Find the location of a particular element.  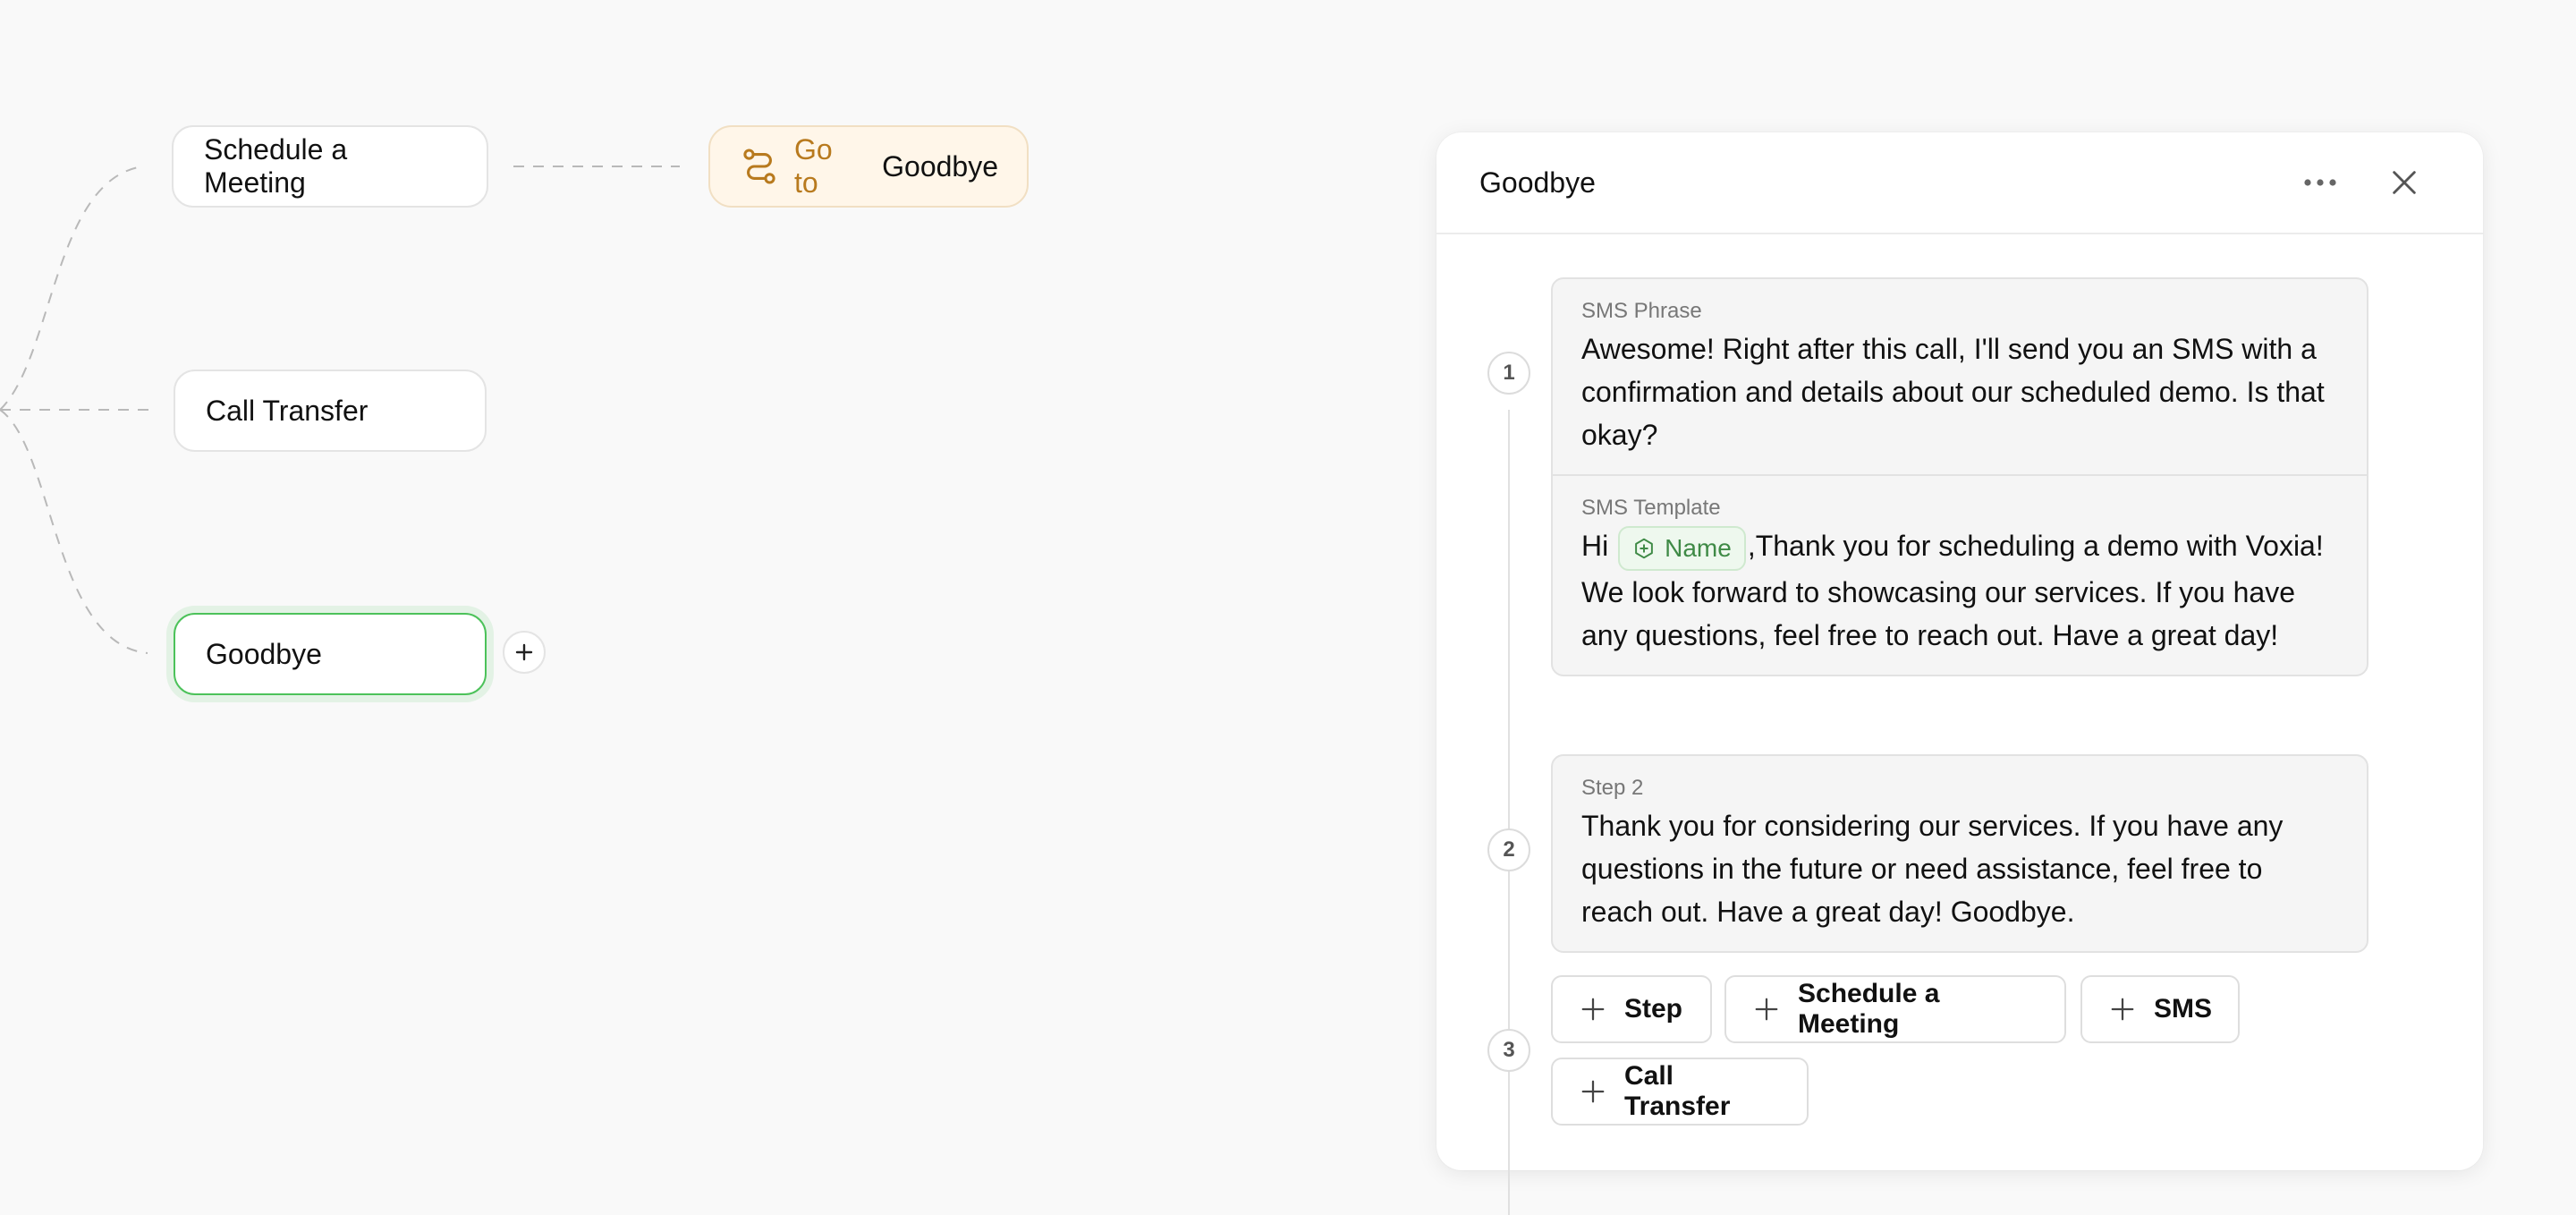

node-schedule-meeting: Schedule a Meeting is located at coordinates (330, 167).